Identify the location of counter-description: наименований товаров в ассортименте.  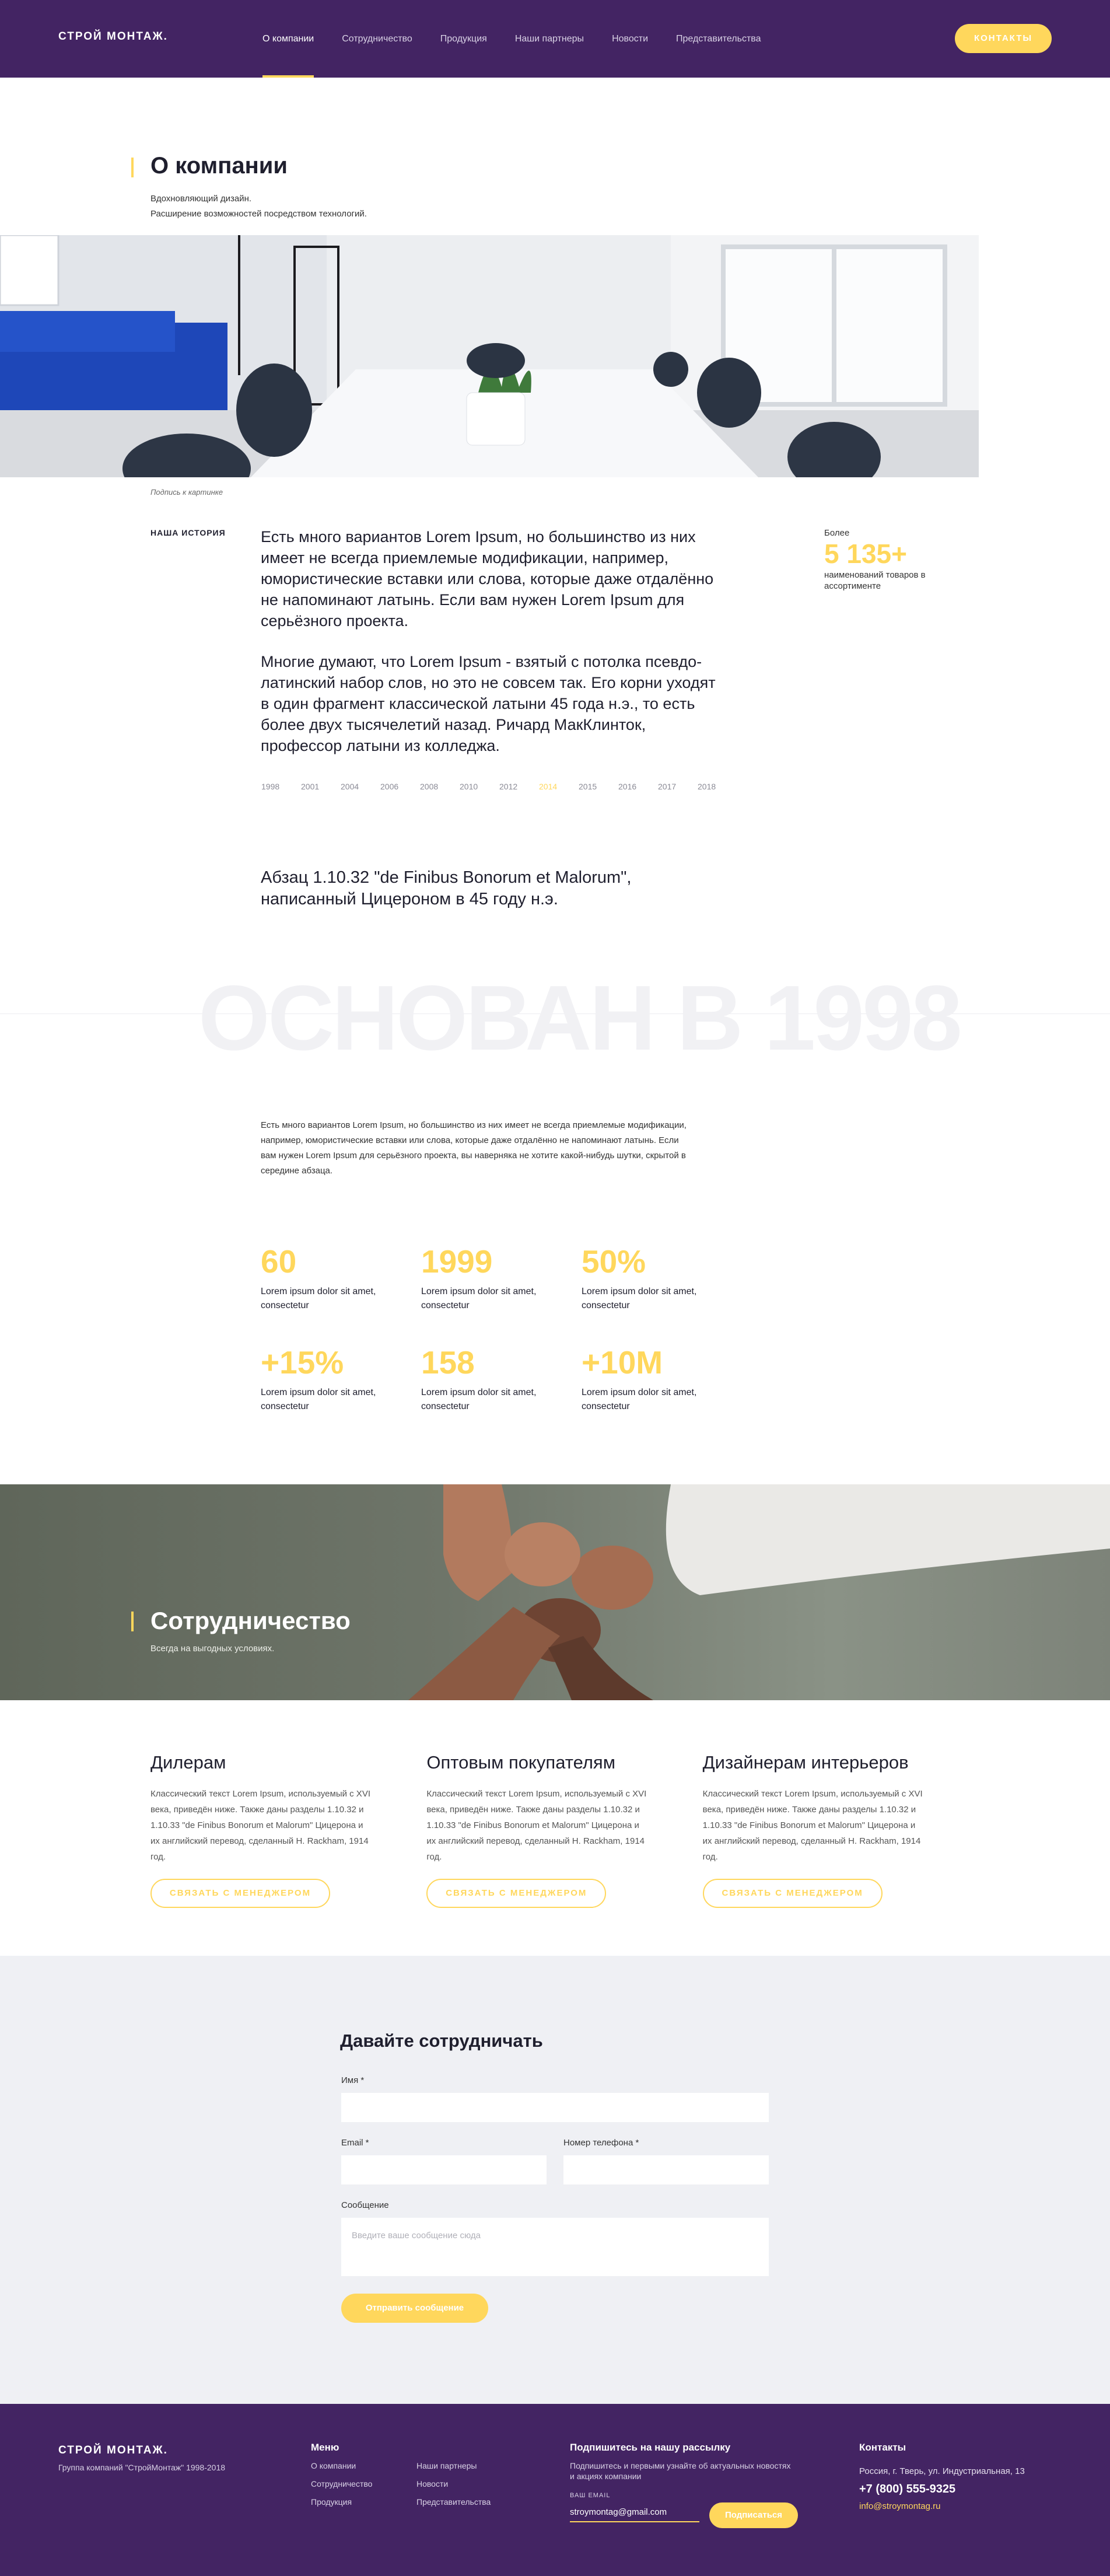
(875, 580).